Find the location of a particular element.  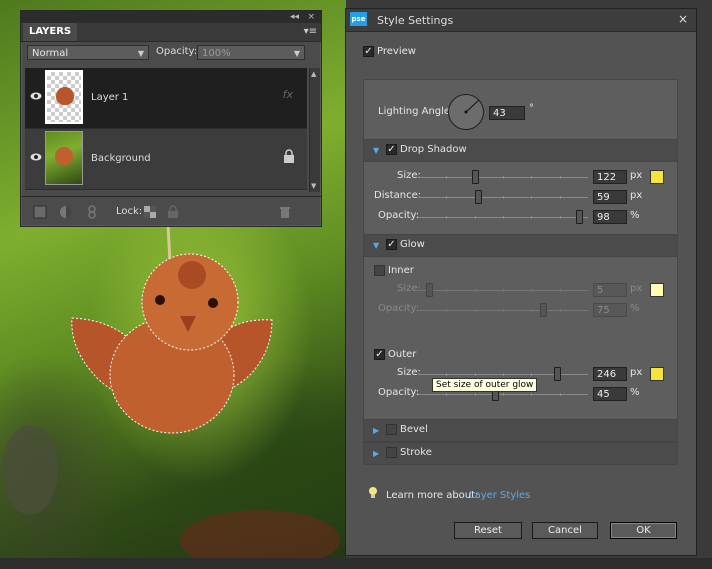

scroll-up-icon: ▲ is located at coordinates (313, 74).